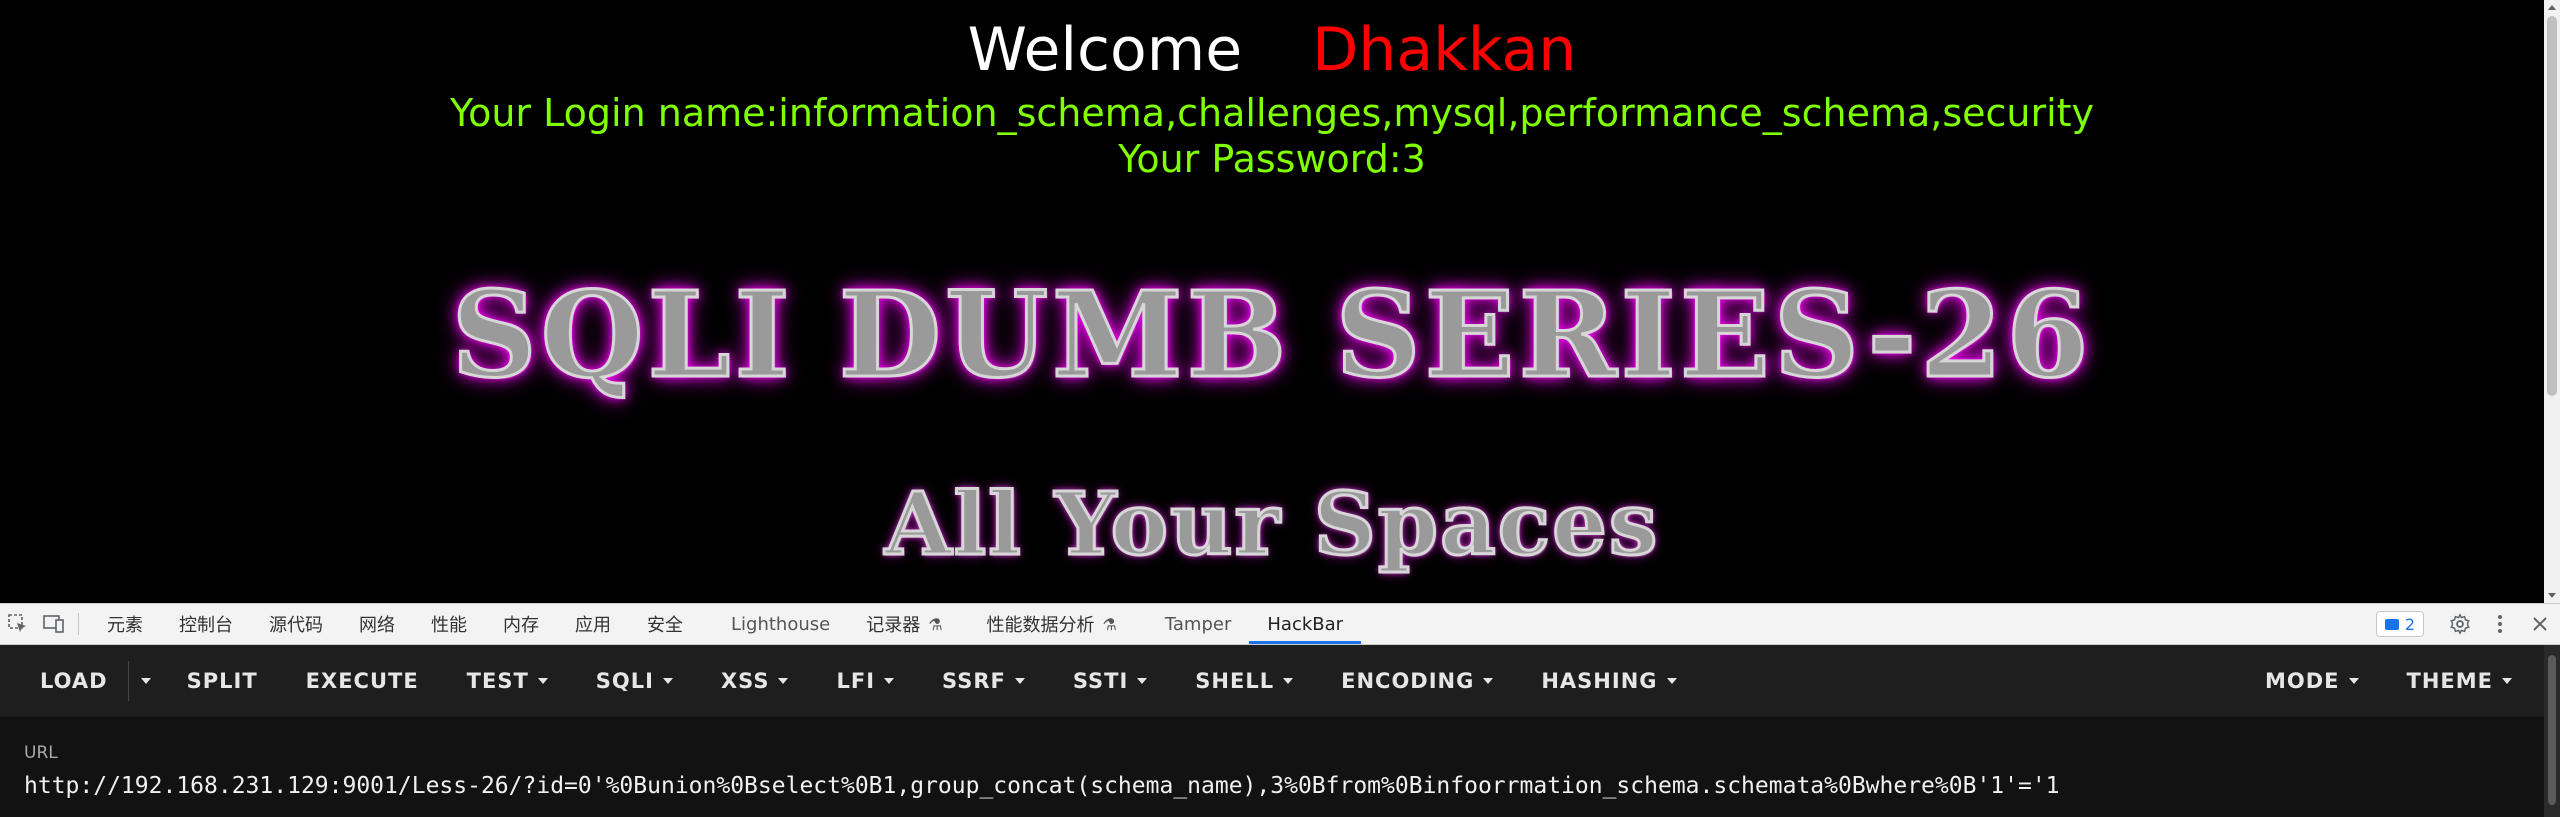 The height and width of the screenshot is (817, 2560). I want to click on lfi-menu-button: LFI, so click(865, 681).